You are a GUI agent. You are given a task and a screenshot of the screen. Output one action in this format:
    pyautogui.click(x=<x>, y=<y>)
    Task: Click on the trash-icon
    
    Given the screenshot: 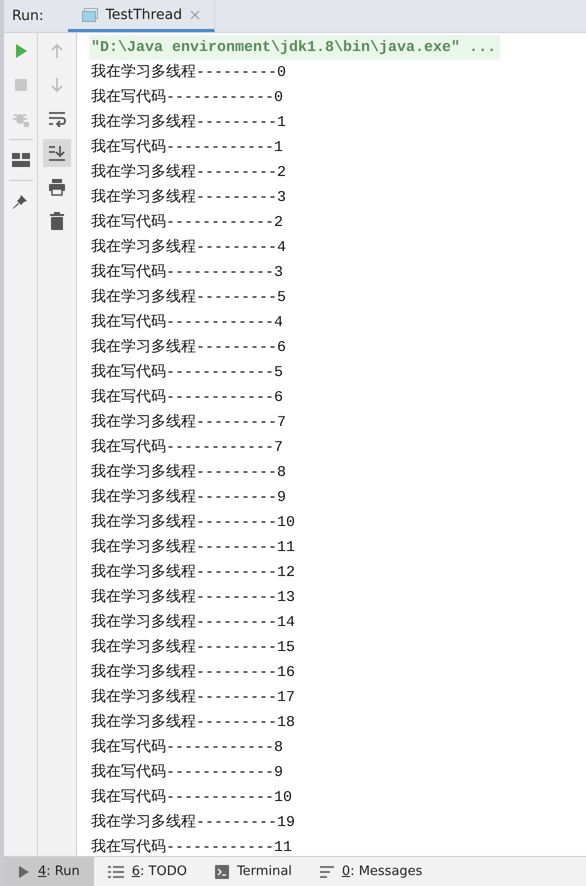 What is the action you would take?
    pyautogui.click(x=57, y=221)
    